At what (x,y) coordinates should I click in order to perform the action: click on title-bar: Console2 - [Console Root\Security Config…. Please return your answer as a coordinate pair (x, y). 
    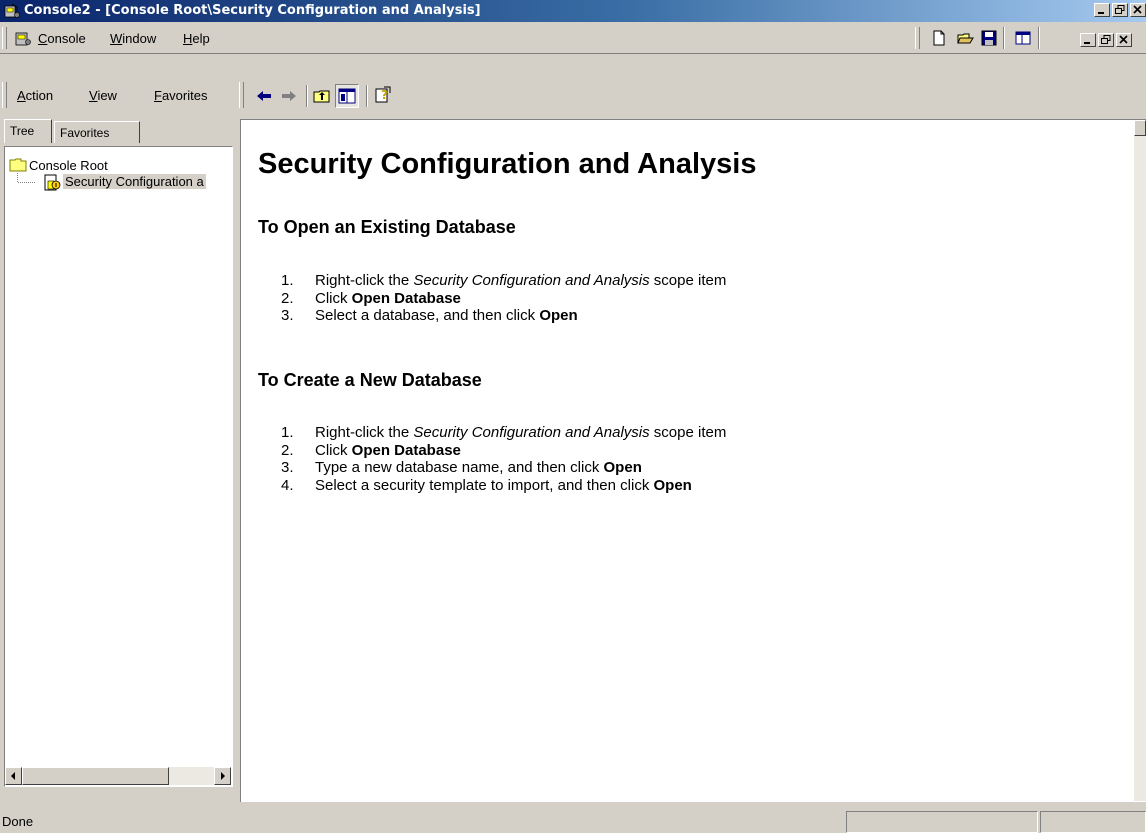
    Looking at the image, I should click on (573, 11).